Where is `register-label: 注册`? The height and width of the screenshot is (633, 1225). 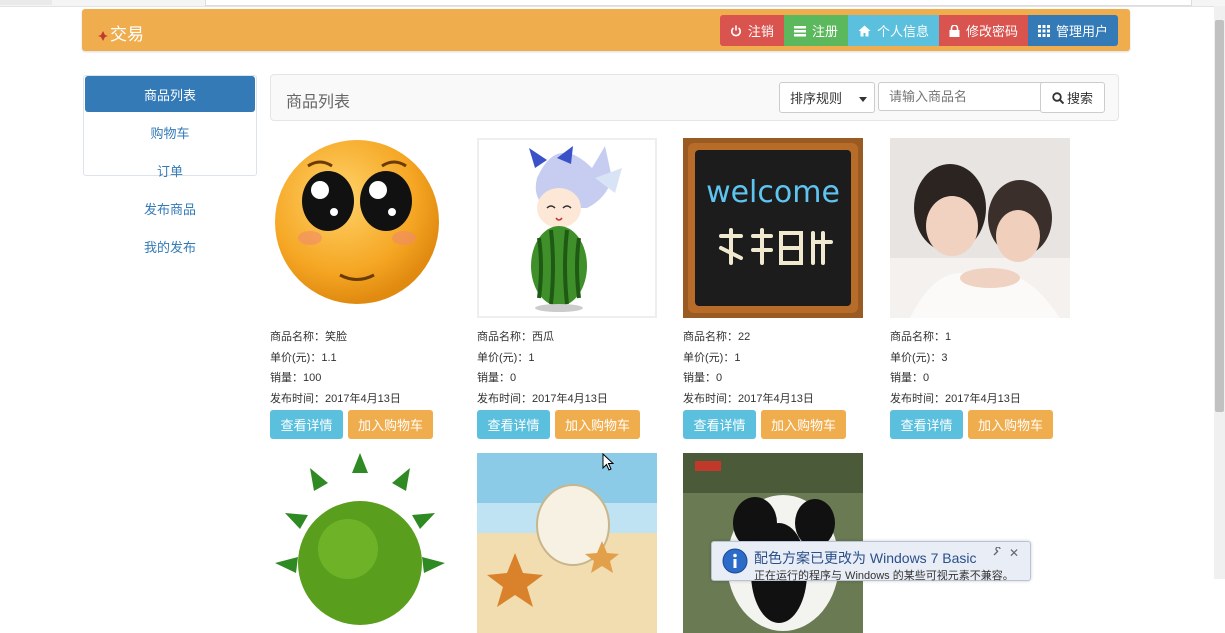 register-label: 注册 is located at coordinates (824, 31).